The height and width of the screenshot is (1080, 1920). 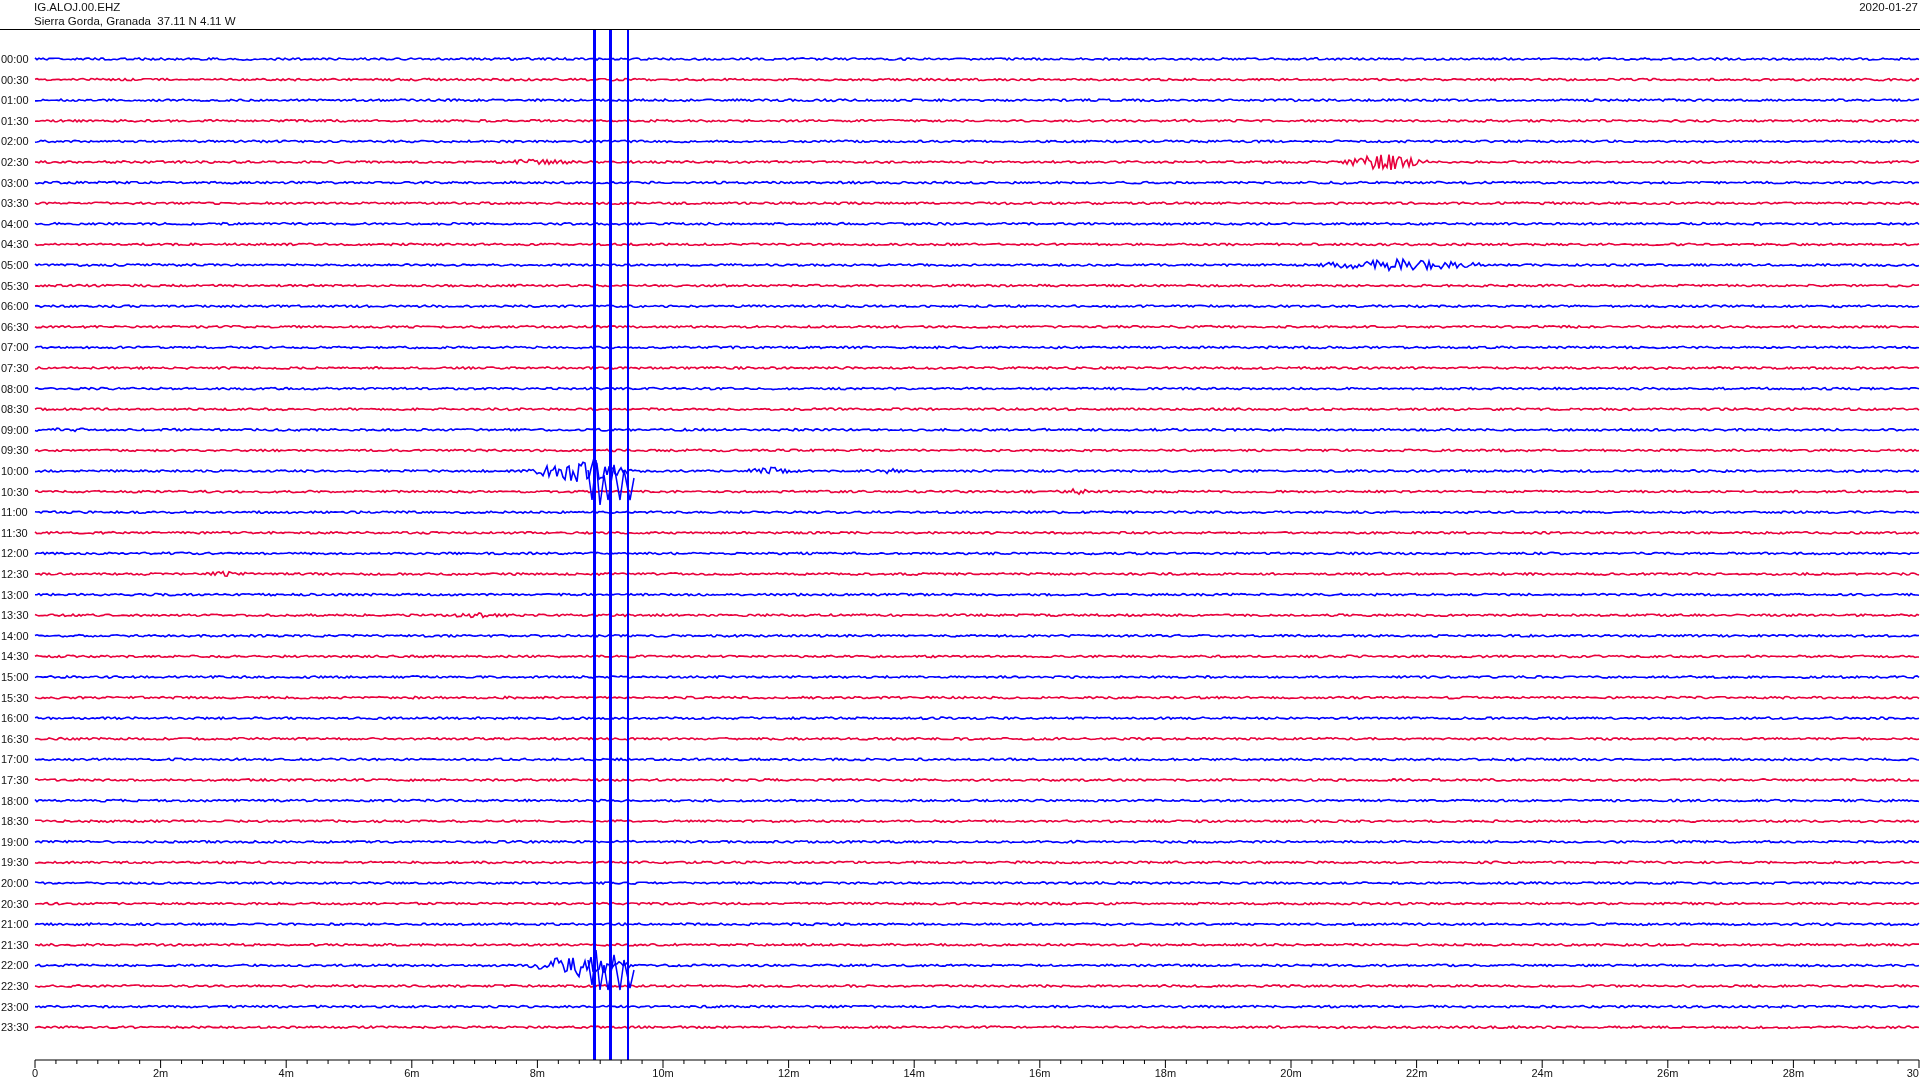 I want to click on row-time-label: 12:30, so click(x=15, y=574).